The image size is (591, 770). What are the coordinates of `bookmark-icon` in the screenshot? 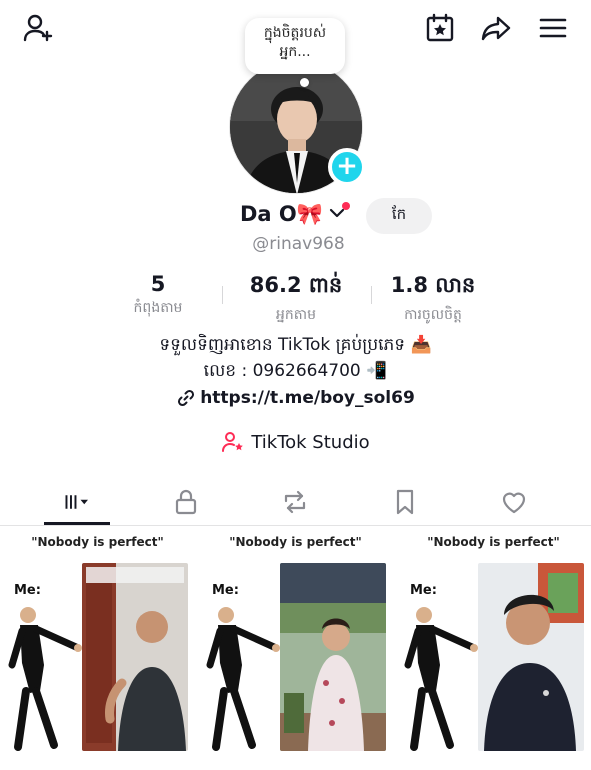 It's located at (405, 502).